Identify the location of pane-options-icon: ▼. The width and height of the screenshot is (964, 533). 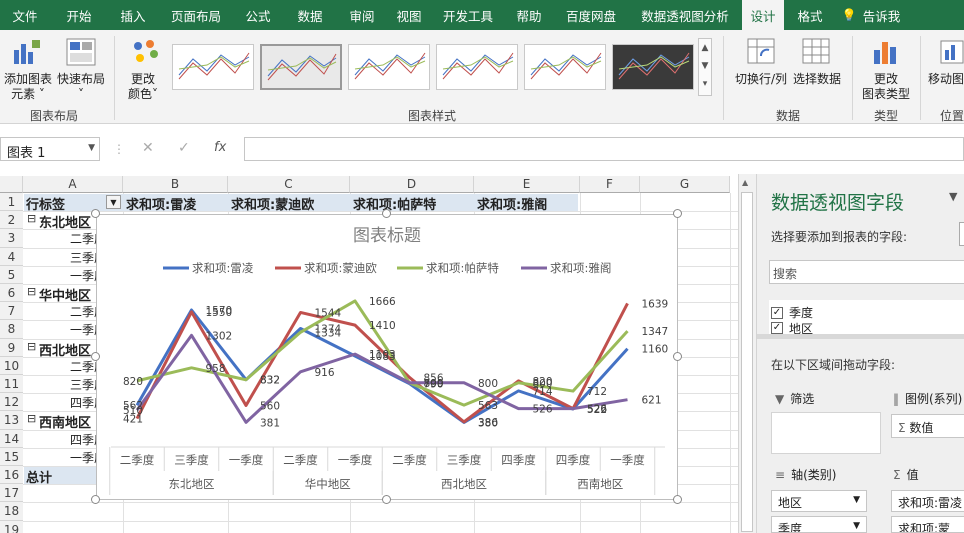
(953, 196).